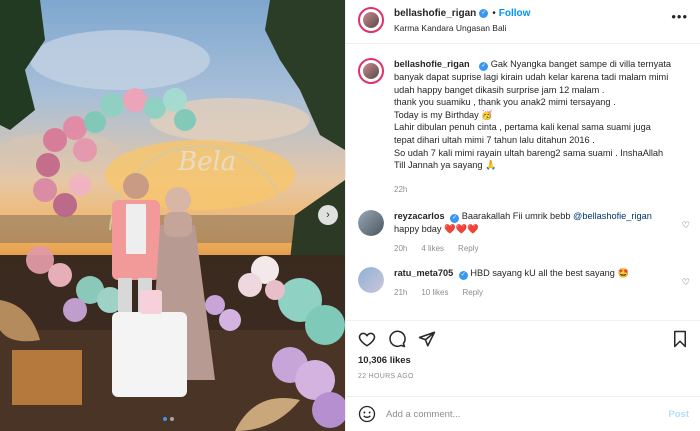 Image resolution: width=700 pixels, height=431 pixels. Describe the element at coordinates (523, 360) in the screenshot. I see `likes-count: 10,306 likes` at that location.